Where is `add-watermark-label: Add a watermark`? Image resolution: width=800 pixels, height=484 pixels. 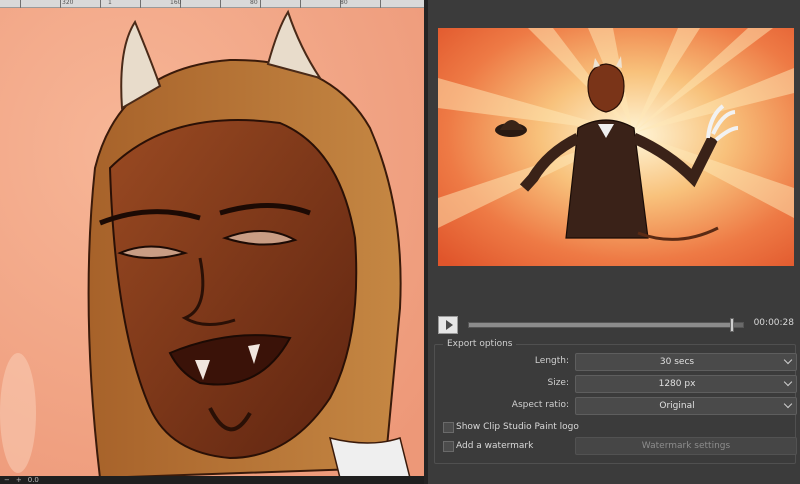 add-watermark-label: Add a watermark is located at coordinates (494, 446).